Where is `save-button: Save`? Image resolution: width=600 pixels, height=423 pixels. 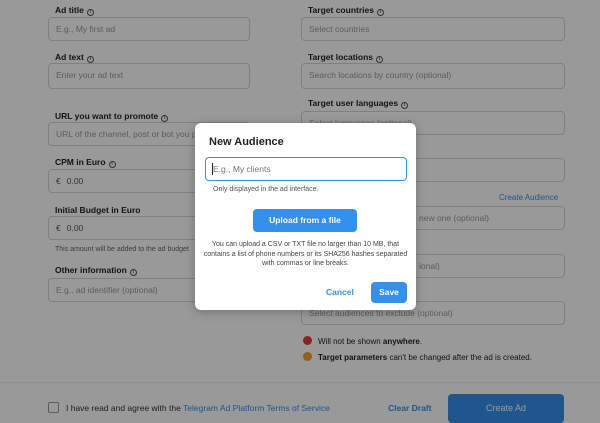 save-button: Save is located at coordinates (389, 292).